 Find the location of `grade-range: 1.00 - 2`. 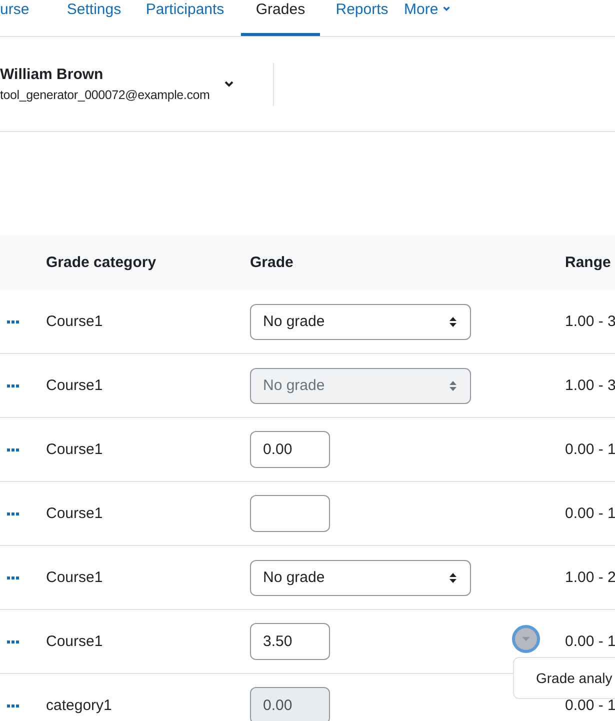

grade-range: 1.00 - 2 is located at coordinates (590, 577).